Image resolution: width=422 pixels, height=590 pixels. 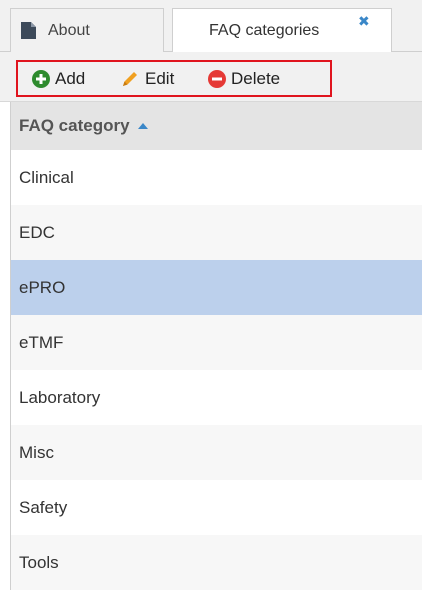 I want to click on table-row: Safety, so click(x=216, y=507).